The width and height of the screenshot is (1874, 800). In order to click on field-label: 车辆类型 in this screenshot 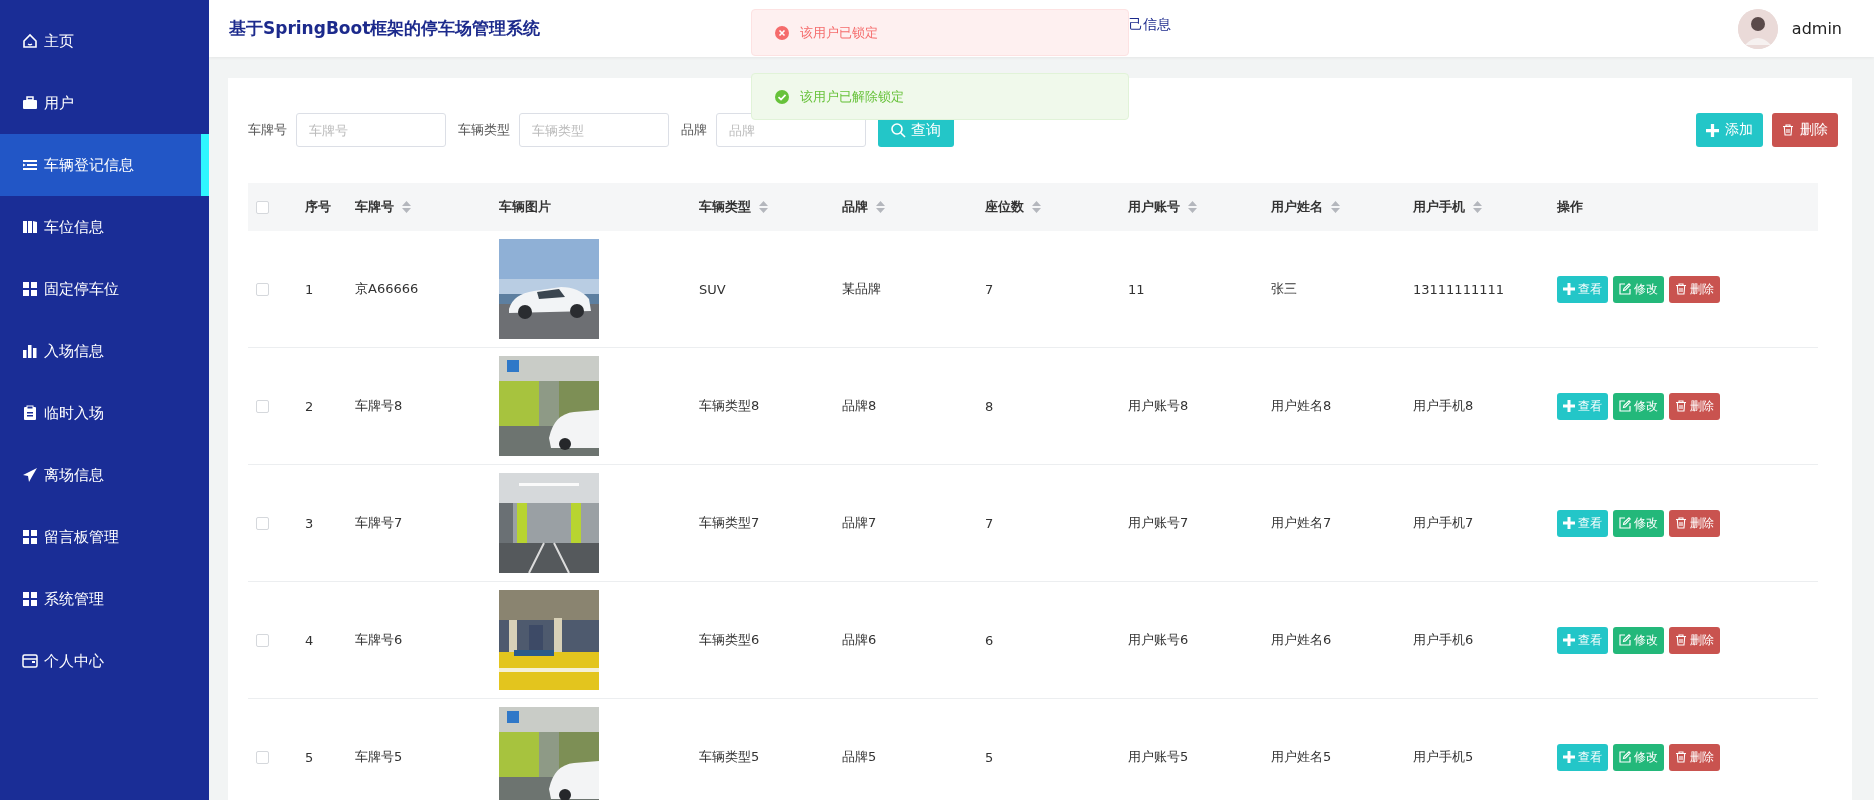, I will do `click(484, 130)`.